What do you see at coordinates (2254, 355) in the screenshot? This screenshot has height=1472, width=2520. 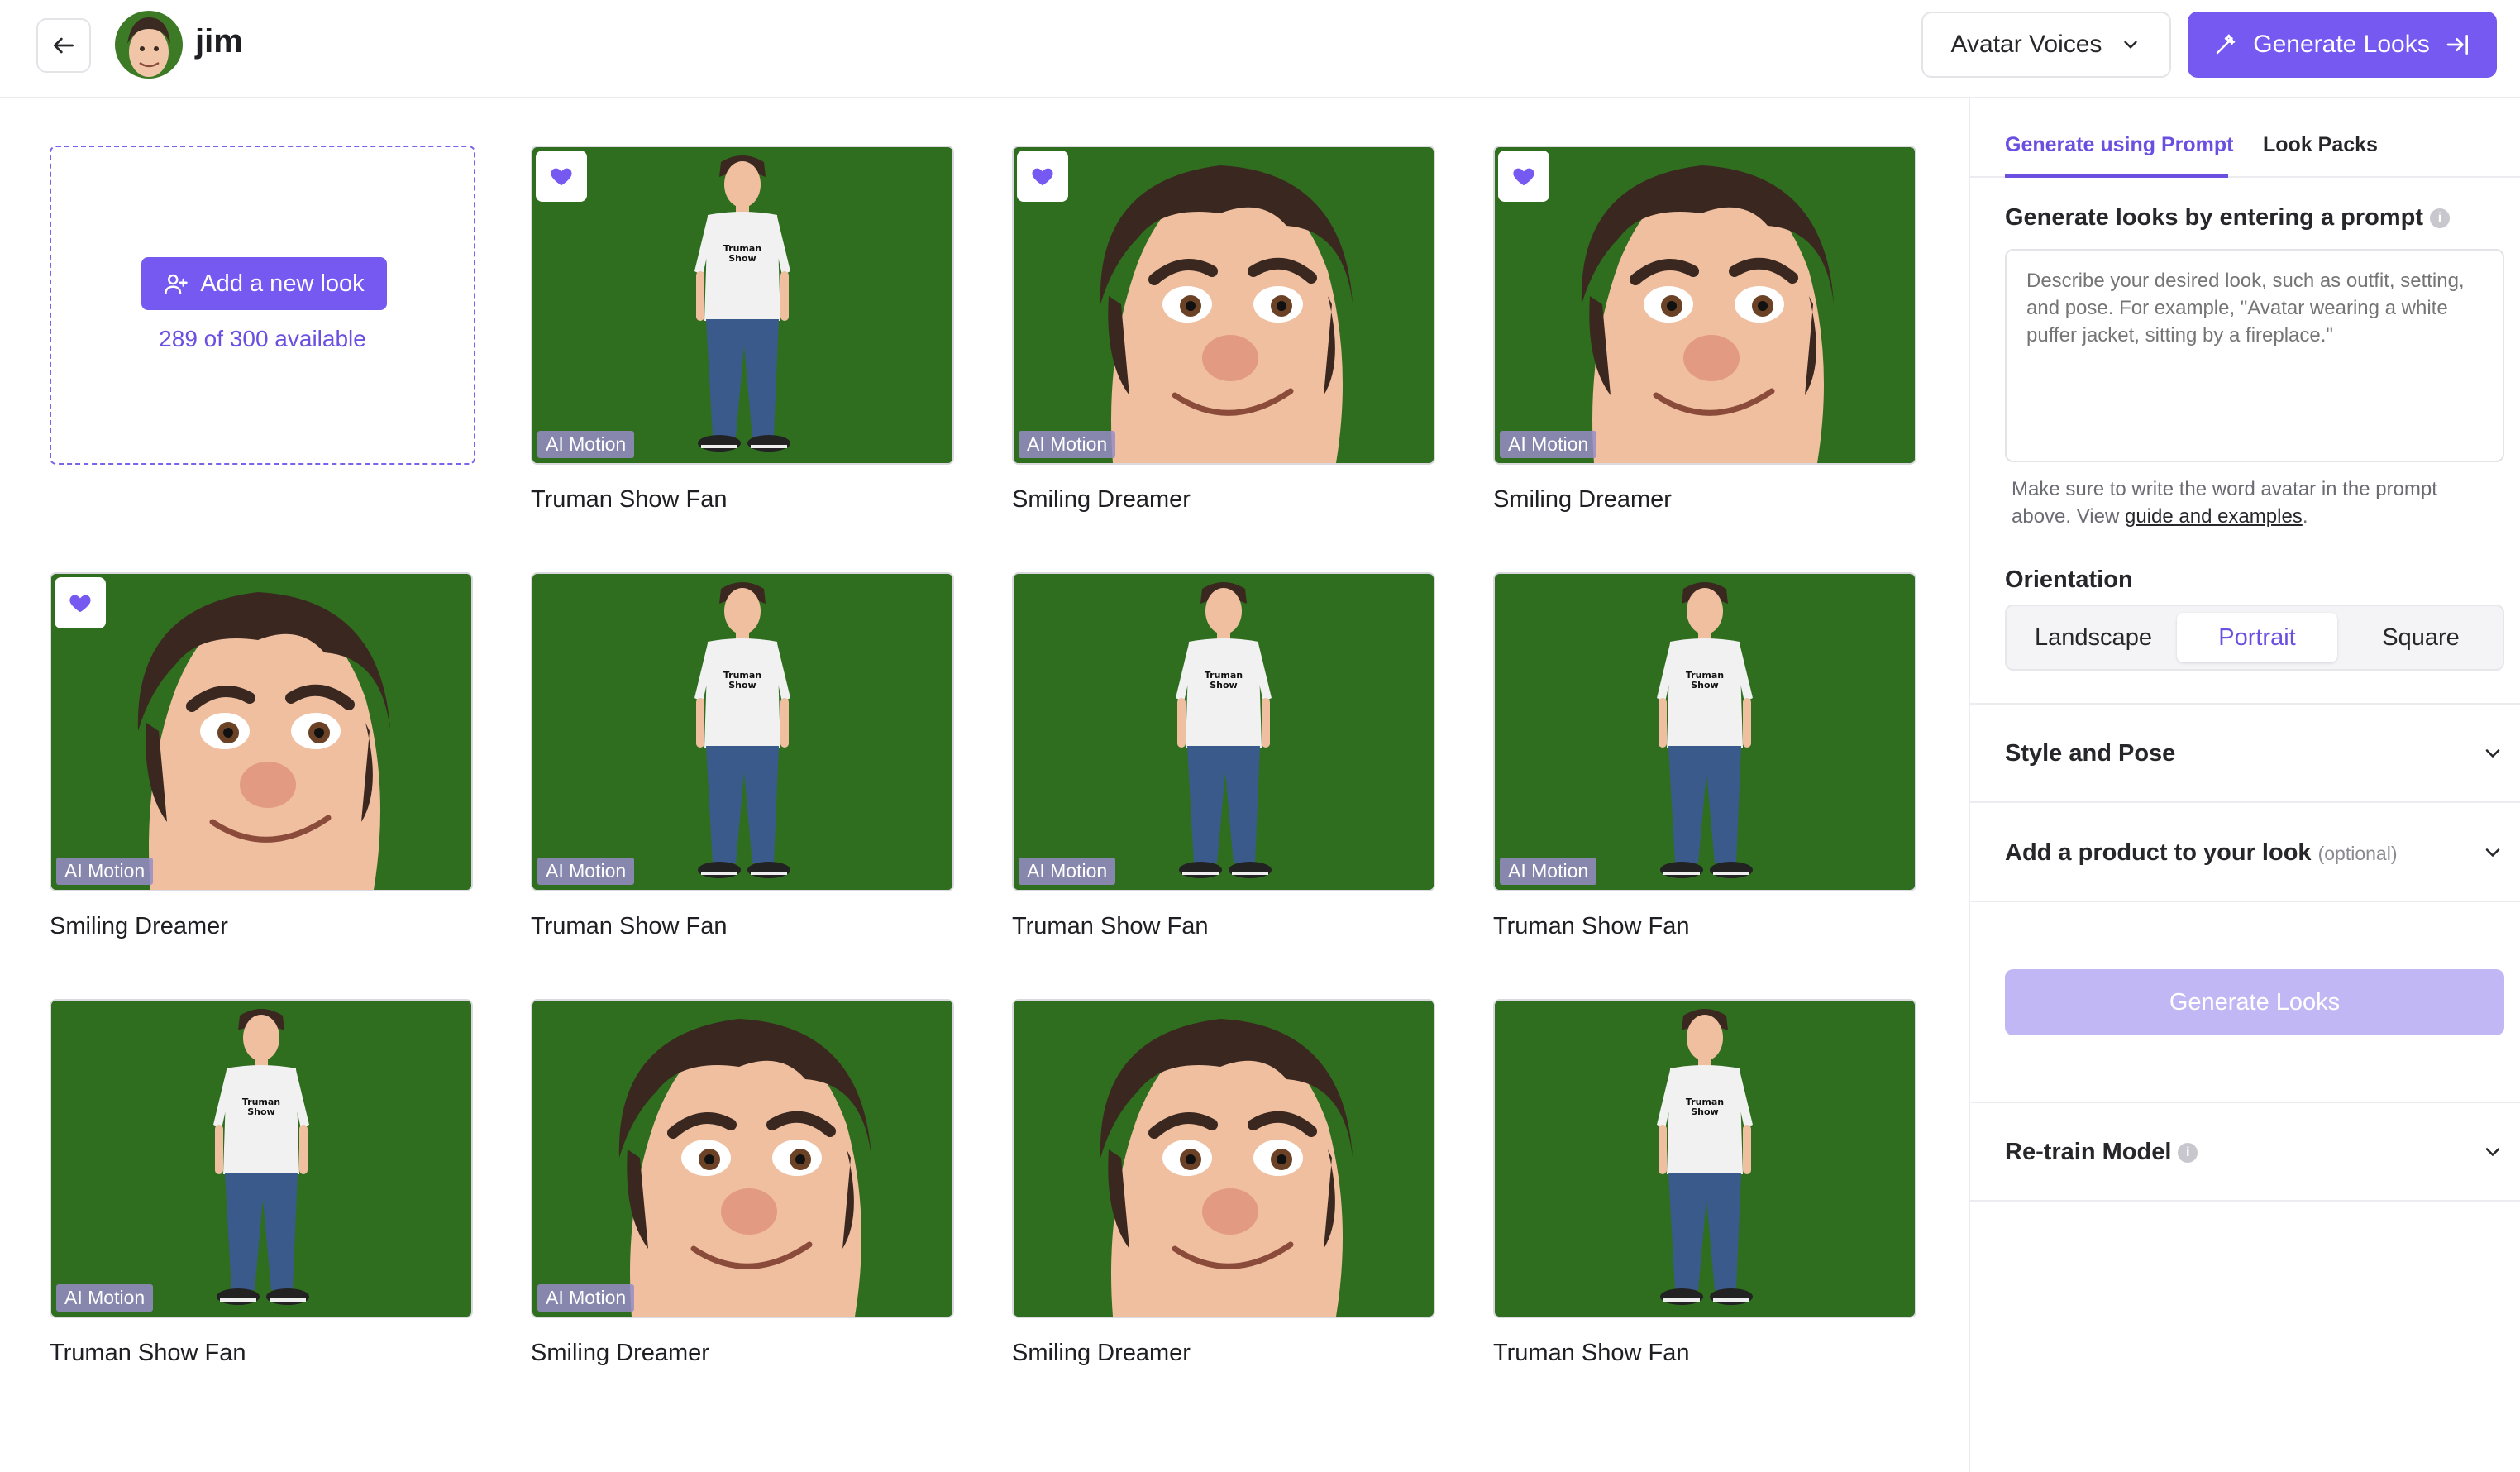 I see `prompt-input` at bounding box center [2254, 355].